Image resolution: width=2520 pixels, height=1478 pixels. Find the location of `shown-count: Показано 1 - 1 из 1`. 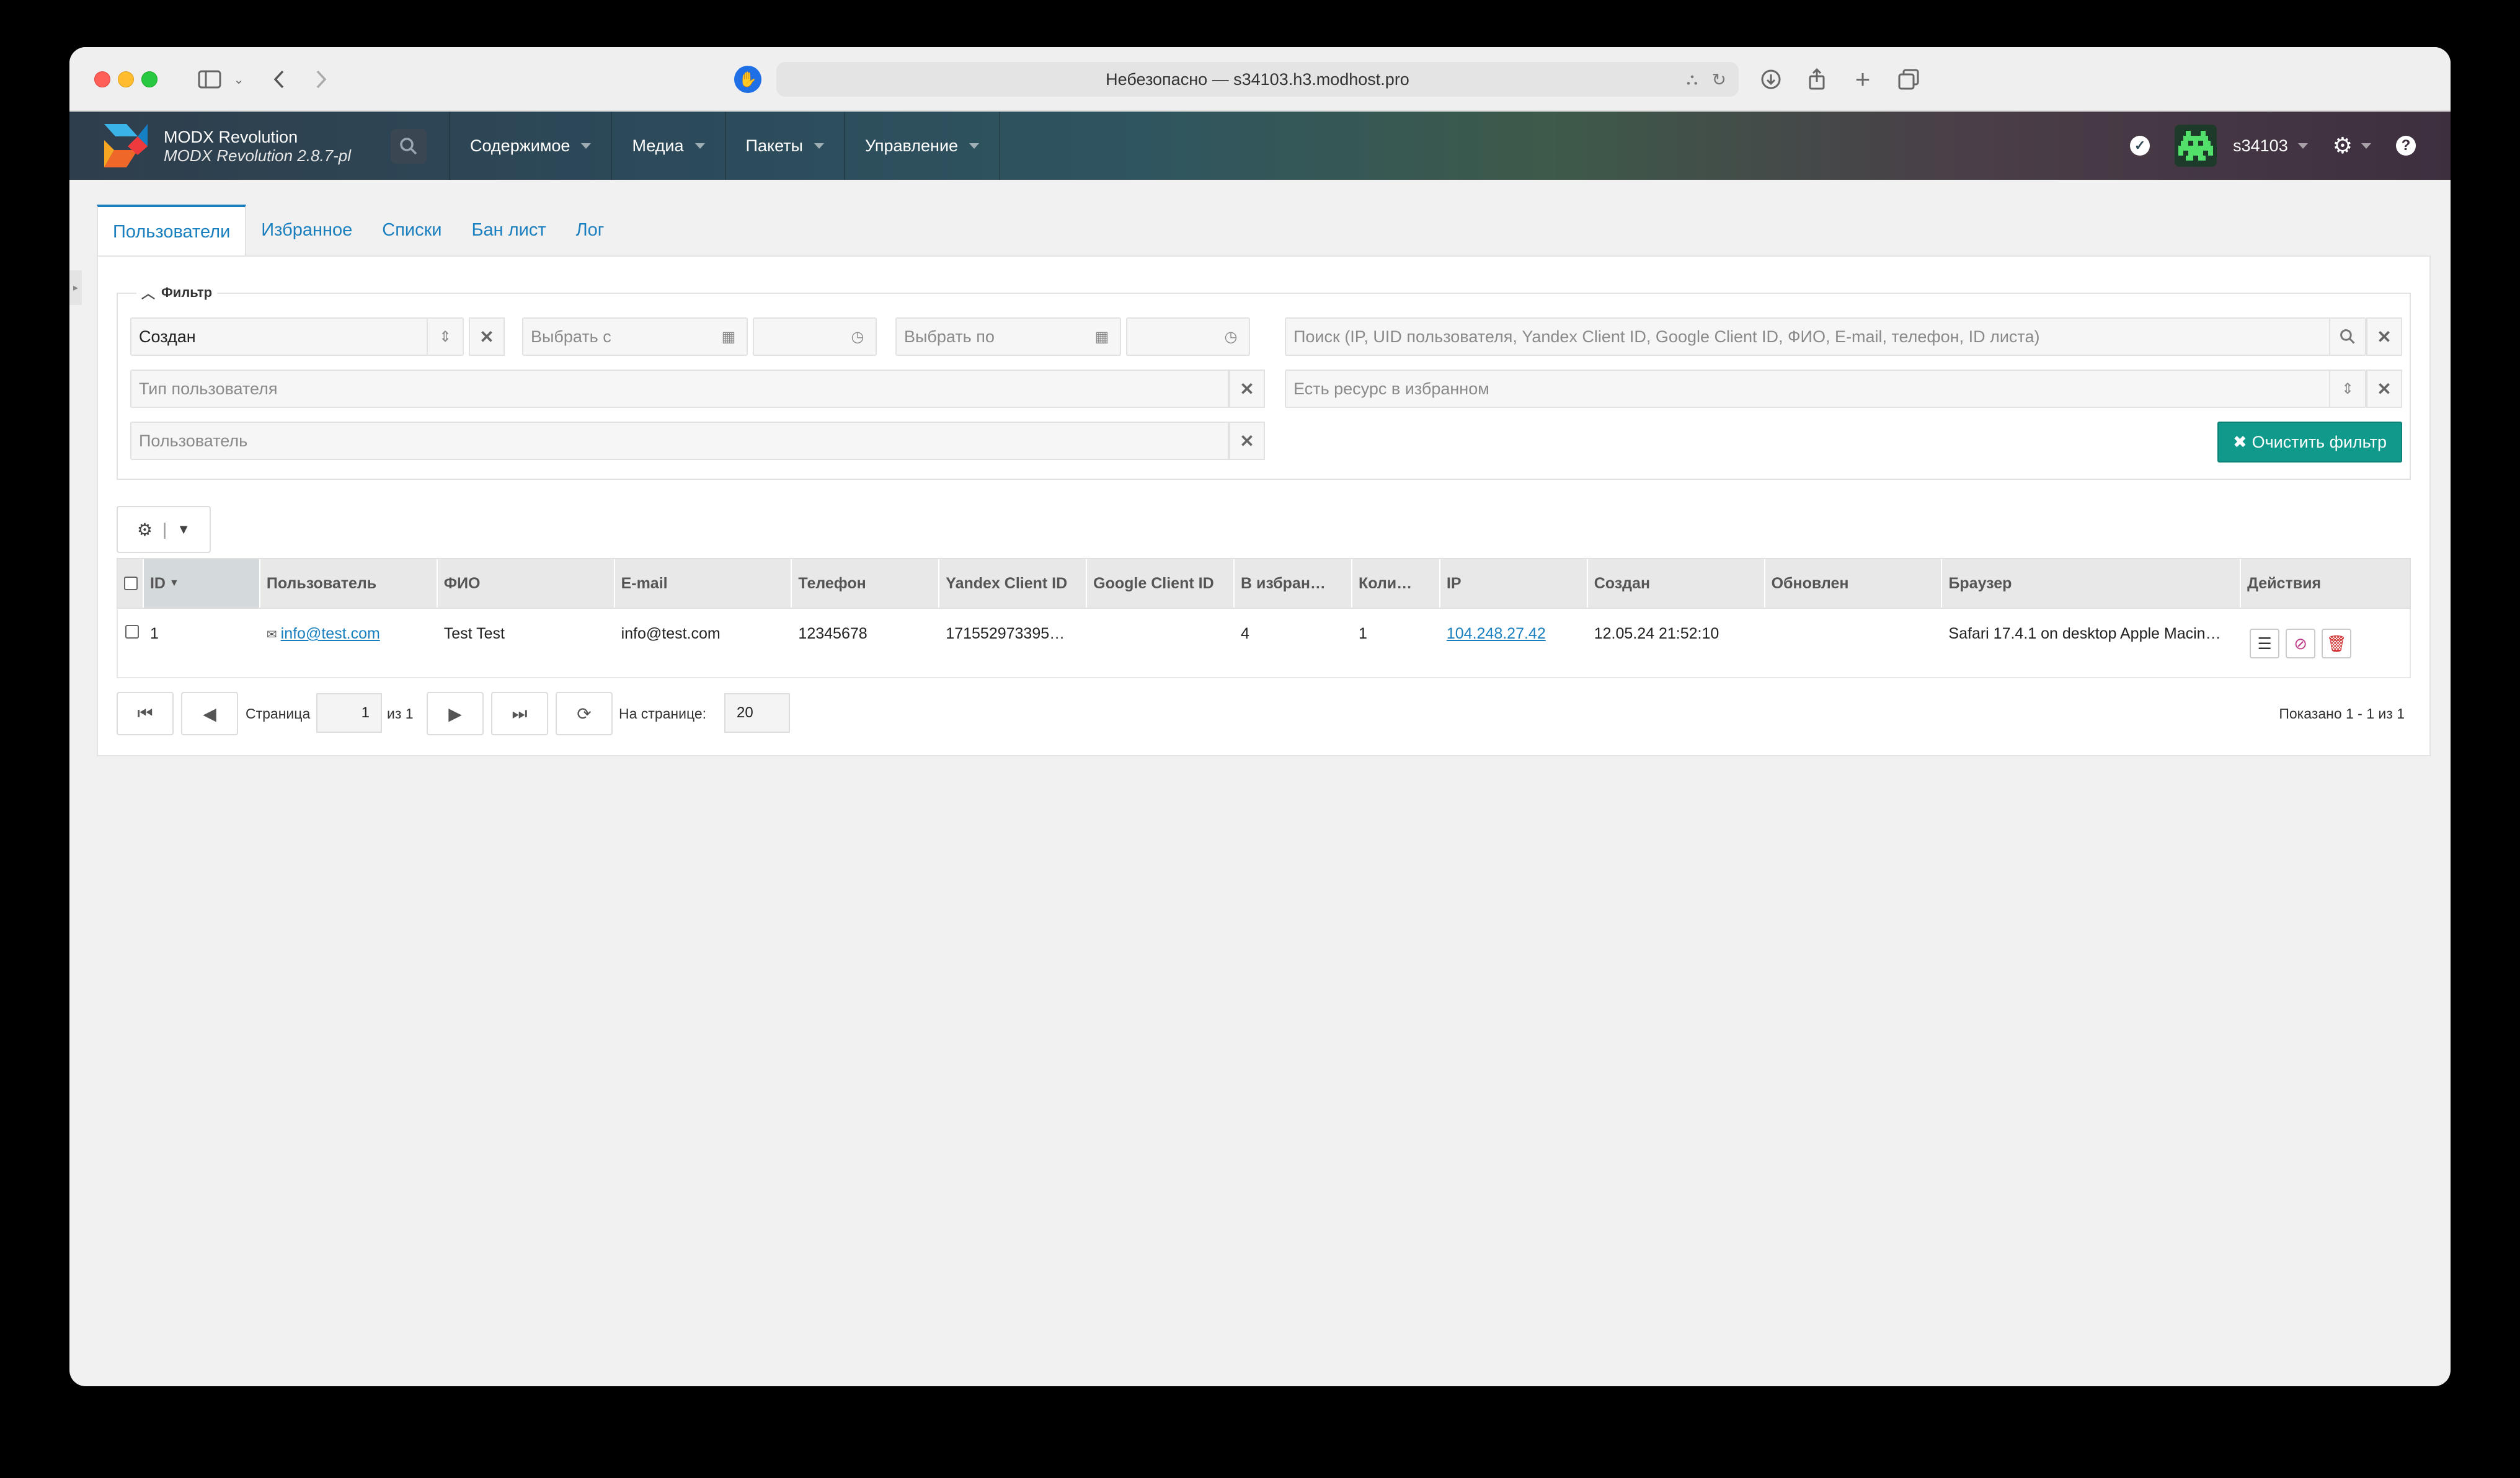

shown-count: Показано 1 - 1 из 1 is located at coordinates (2342, 714).